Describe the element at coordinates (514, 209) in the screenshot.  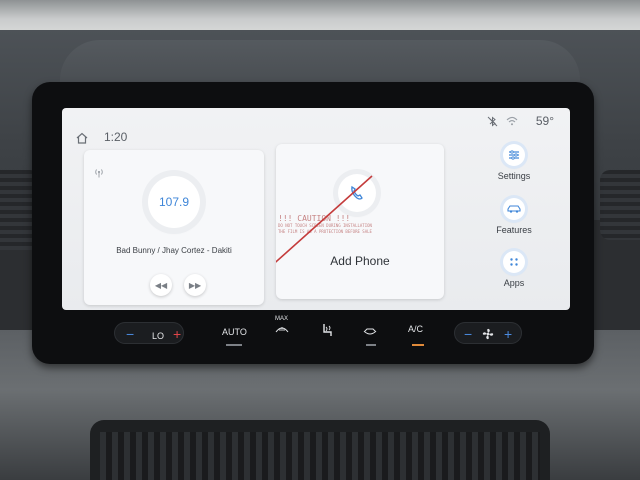
I see `car-icon` at that location.